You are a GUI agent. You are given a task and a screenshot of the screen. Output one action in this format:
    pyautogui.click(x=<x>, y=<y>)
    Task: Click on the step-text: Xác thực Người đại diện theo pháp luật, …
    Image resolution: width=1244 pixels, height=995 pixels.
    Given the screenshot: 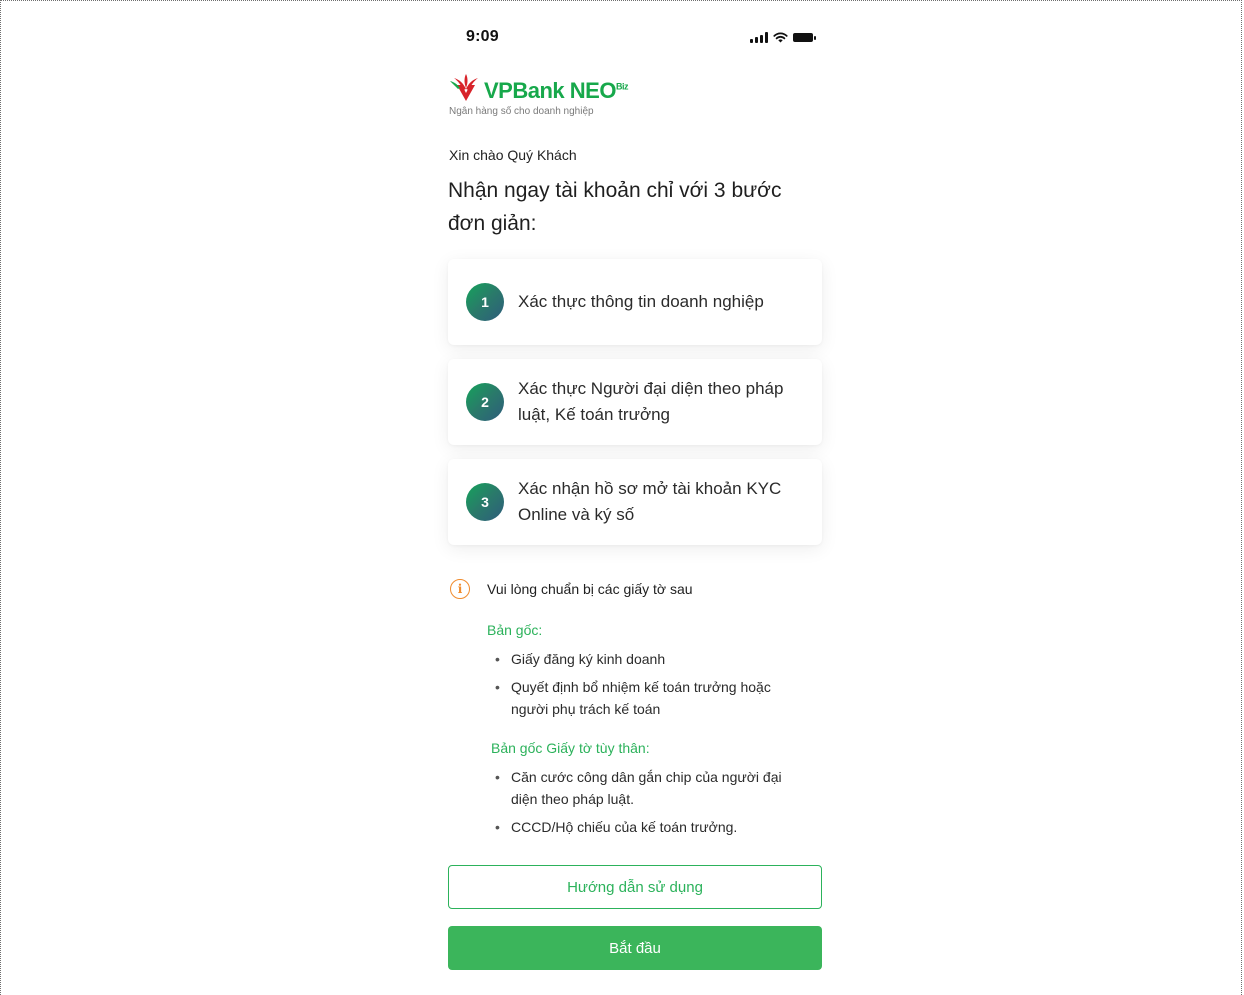 What is the action you would take?
    pyautogui.click(x=651, y=401)
    